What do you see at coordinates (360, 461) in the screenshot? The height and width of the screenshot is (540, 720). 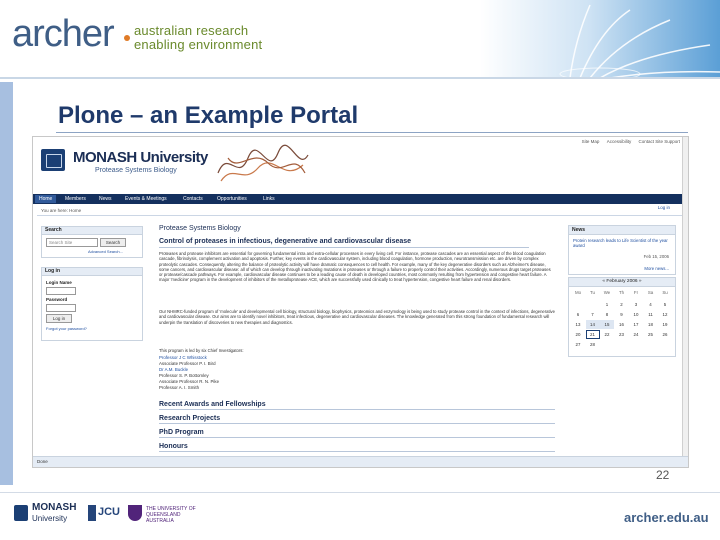 I see `browser-status-bar: Done` at bounding box center [360, 461].